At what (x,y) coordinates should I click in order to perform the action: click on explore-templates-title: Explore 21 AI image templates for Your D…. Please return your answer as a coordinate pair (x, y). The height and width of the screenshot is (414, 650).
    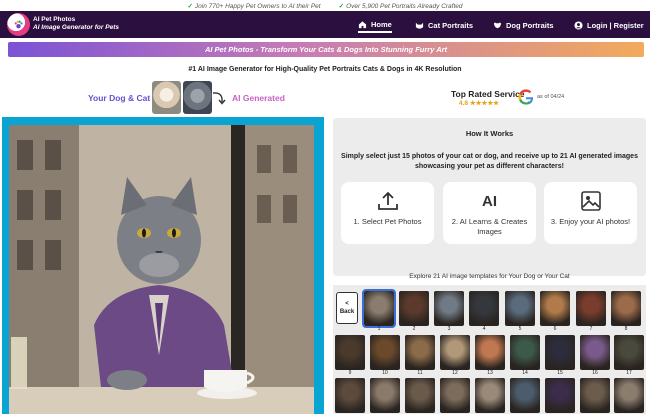
    Looking at the image, I should click on (489, 276).